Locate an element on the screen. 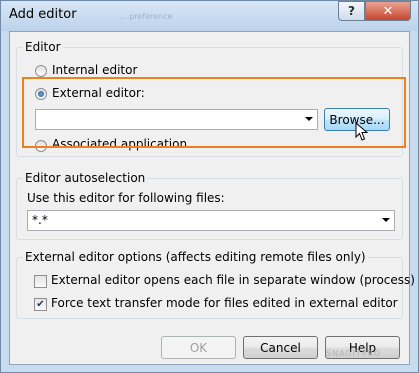 This screenshot has height=373, width=419. cancel-button-label: Cancel is located at coordinates (280, 347).